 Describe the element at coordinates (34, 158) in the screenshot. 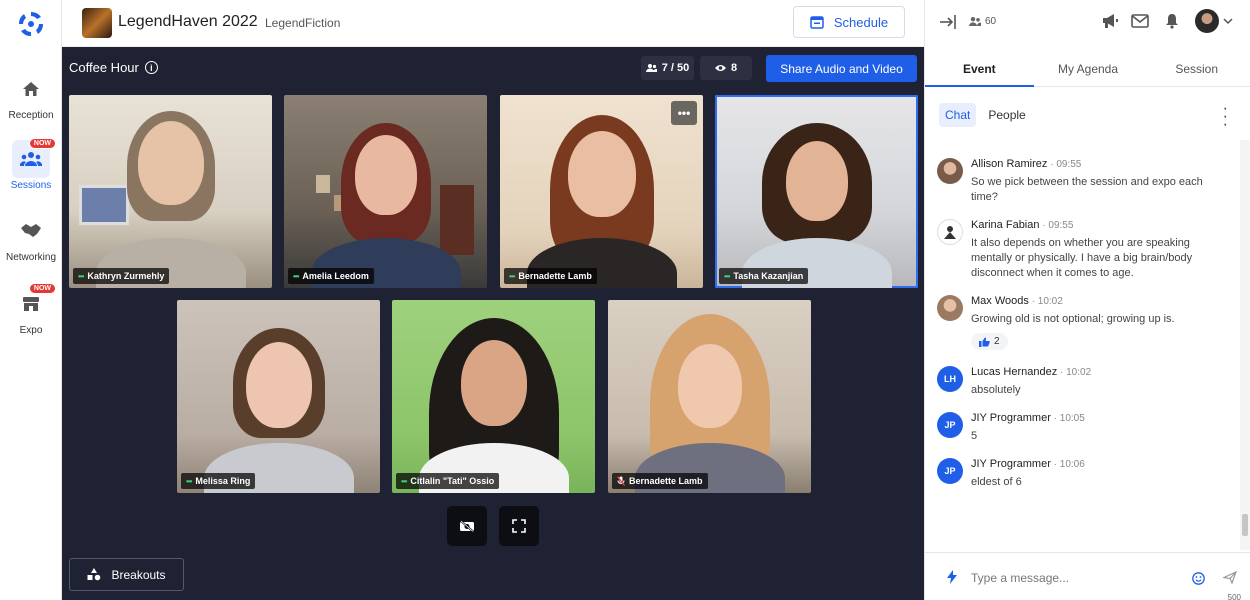

I see `people-icon: NOW` at that location.